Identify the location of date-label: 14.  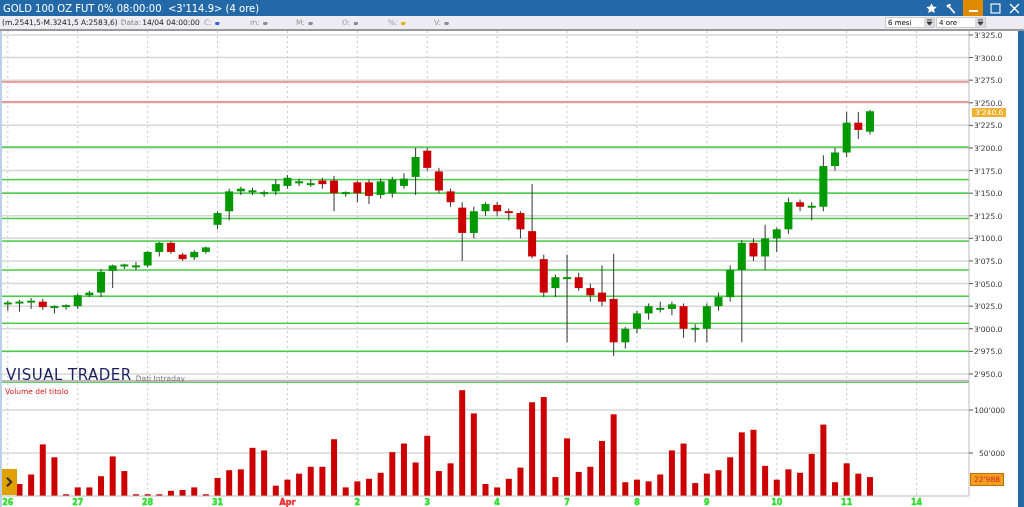
(917, 502).